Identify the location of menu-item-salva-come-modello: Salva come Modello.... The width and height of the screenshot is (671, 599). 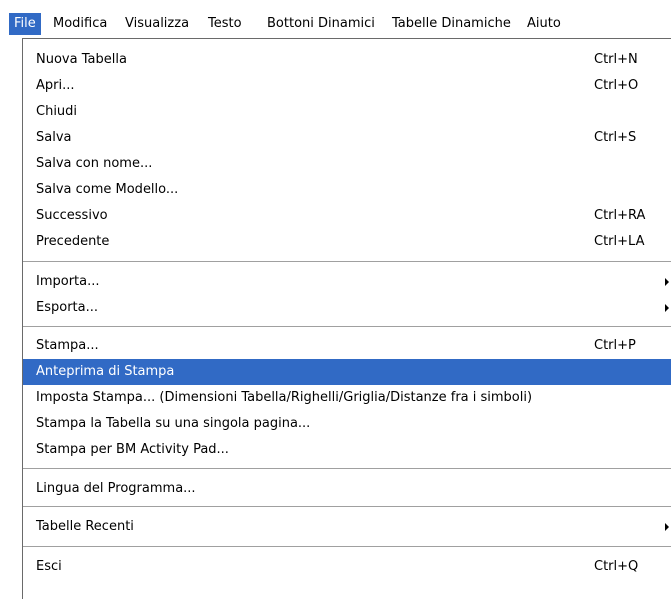
(347, 190).